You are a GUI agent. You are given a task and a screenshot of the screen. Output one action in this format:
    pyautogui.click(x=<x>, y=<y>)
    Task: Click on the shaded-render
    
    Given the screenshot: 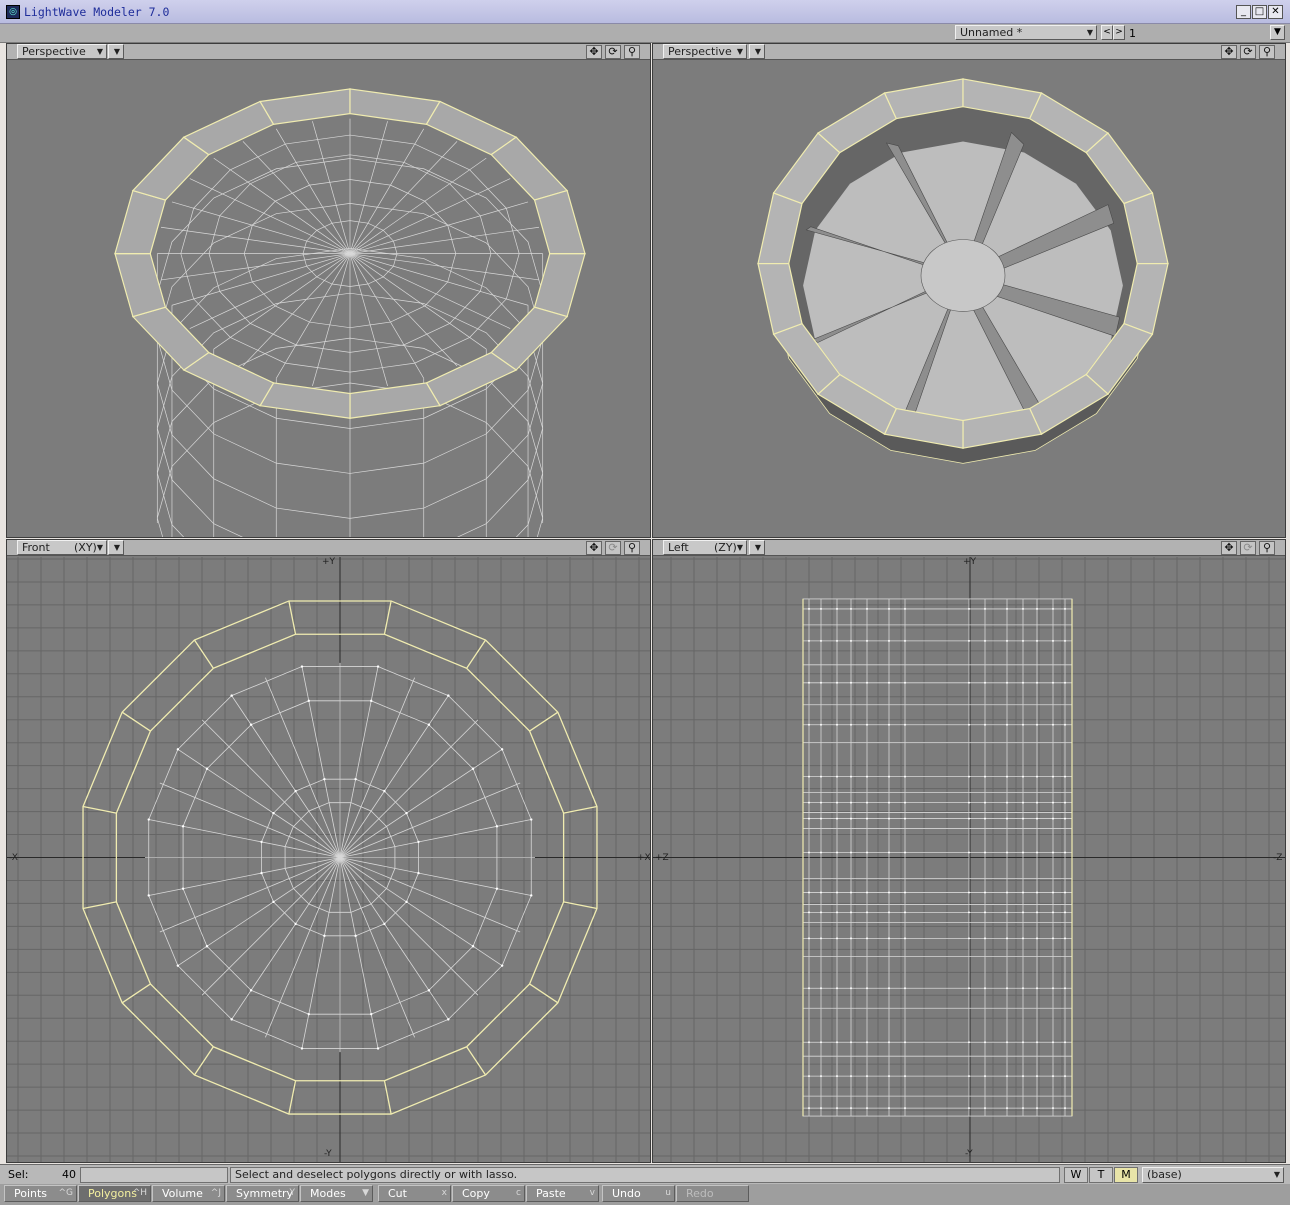 What is the action you would take?
    pyautogui.click(x=963, y=271)
    